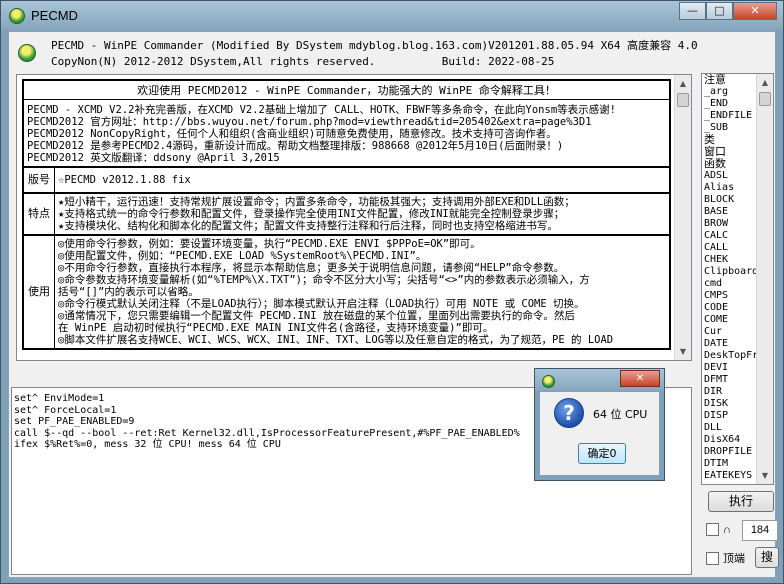 This screenshot has width=784, height=584. I want to click on dialog-body: ? 64 位 CPU 确定0, so click(599, 433).